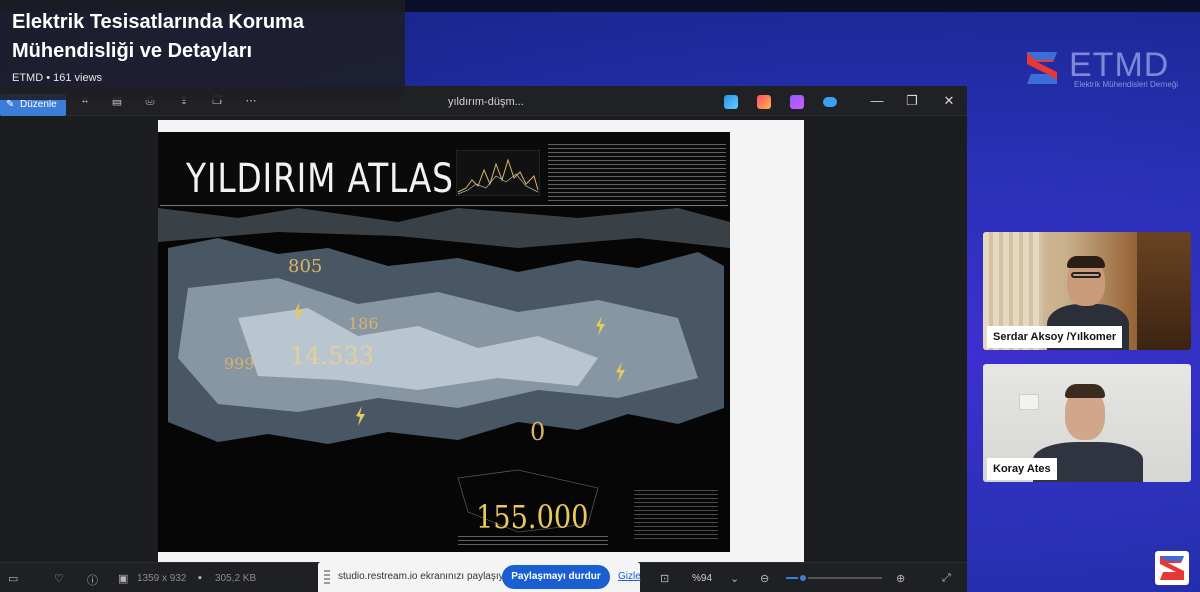 This screenshot has height=592, width=1200. I want to click on brand-name: ETMD, so click(1119, 65).